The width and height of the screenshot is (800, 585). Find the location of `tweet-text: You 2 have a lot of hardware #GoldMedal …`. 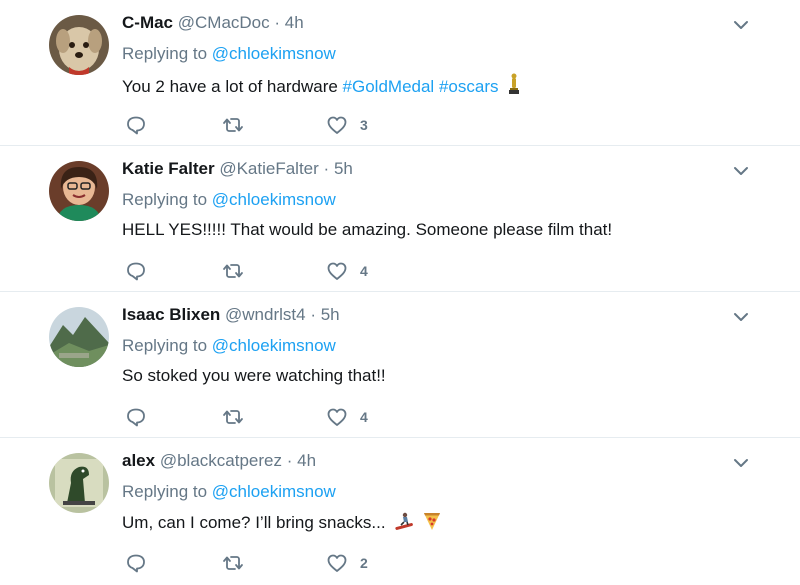

tweet-text: You 2 have a lot of hardware #GoldMedal … is located at coordinates (321, 85).